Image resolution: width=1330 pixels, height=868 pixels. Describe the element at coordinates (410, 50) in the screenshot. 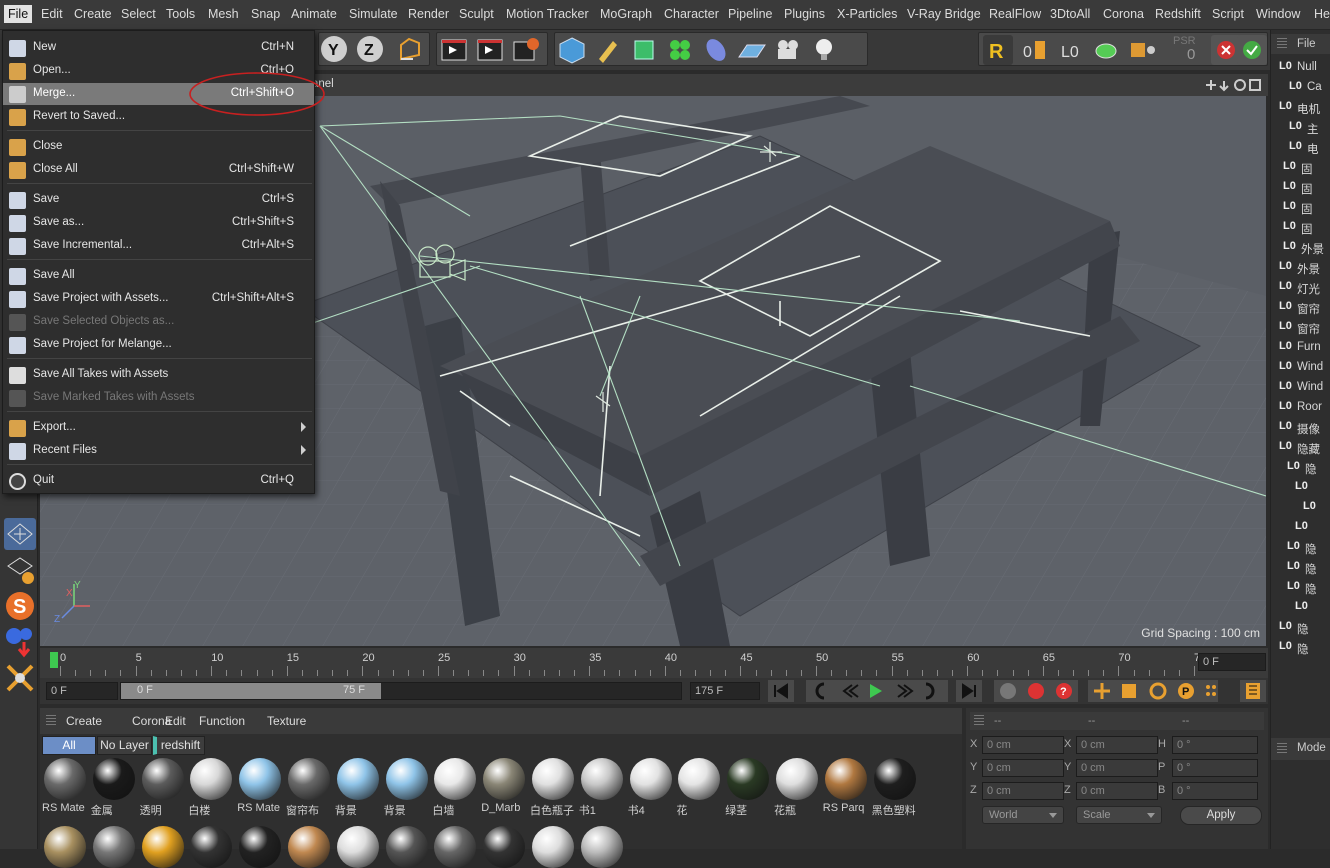

I see `coordinate-system-icon` at that location.